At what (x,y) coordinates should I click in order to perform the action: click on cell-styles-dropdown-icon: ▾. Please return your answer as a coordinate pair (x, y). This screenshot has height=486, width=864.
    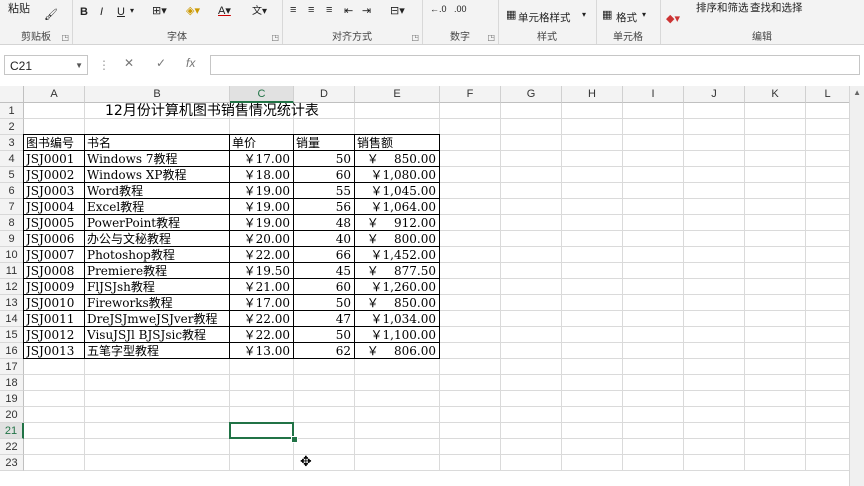
    Looking at the image, I should click on (584, 14).